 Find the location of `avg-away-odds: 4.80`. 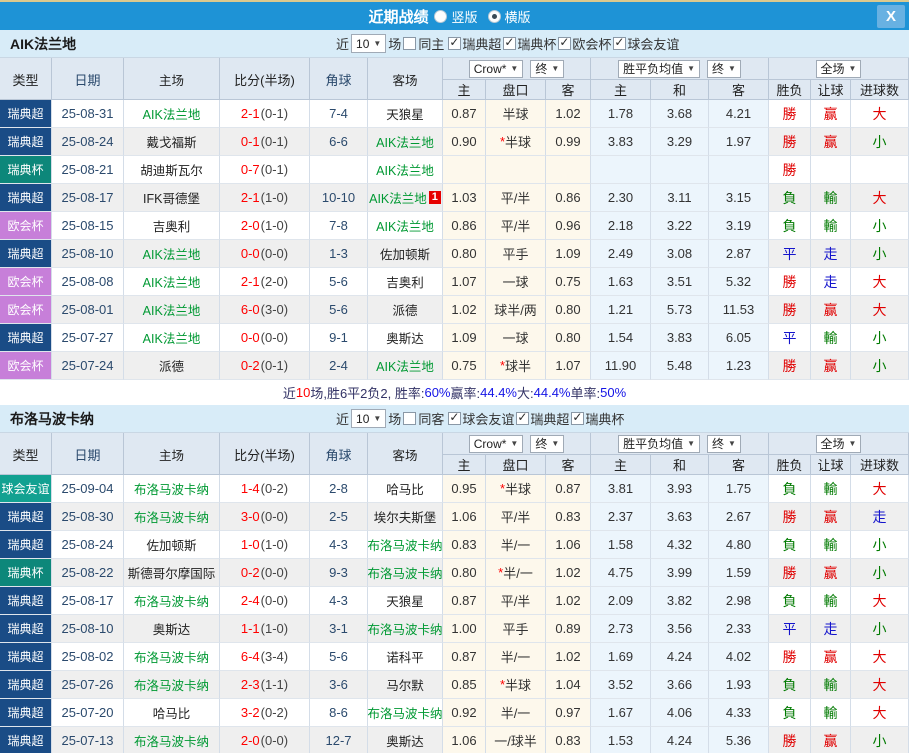

avg-away-odds: 4.80 is located at coordinates (739, 545).